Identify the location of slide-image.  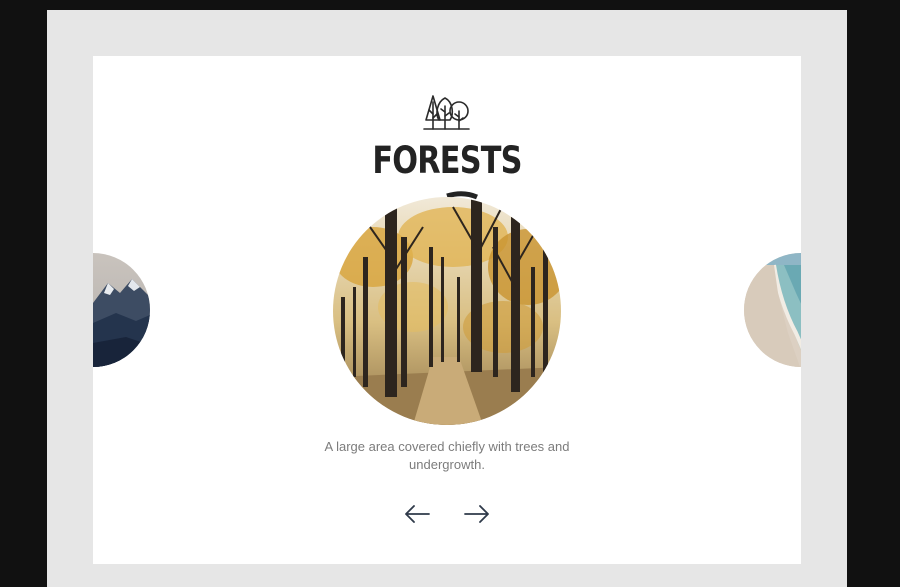
(447, 311).